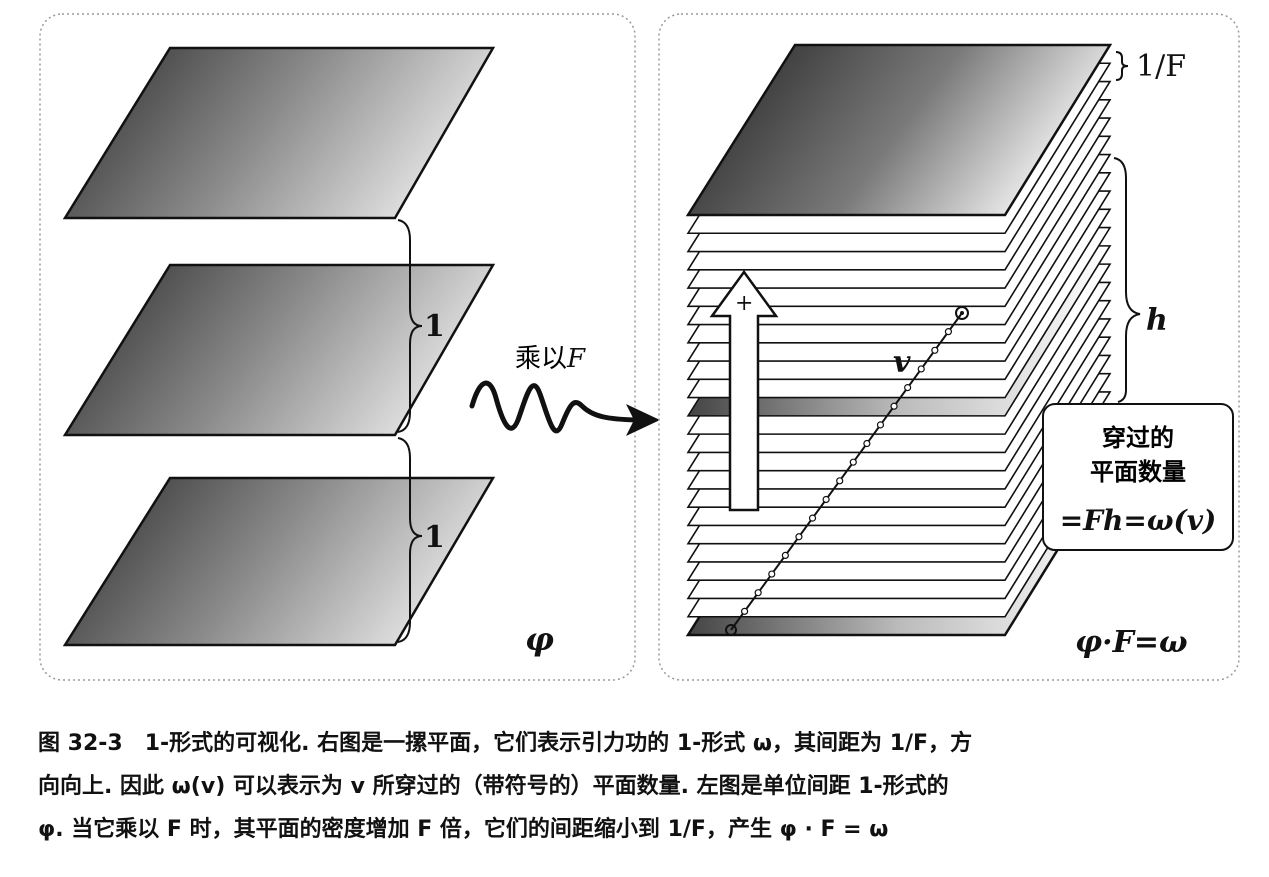 The height and width of the screenshot is (877, 1269). What do you see at coordinates (539, 639) in the screenshot?
I see `phi-label: φ` at bounding box center [539, 639].